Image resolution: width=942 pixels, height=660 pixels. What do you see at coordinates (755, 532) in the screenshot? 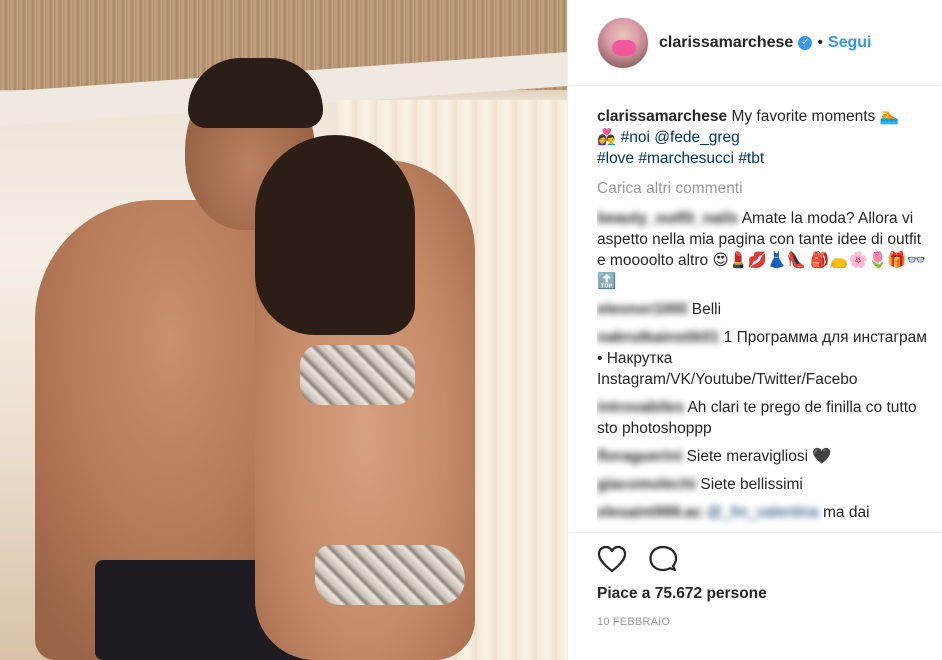
I see `actions-divider` at bounding box center [755, 532].